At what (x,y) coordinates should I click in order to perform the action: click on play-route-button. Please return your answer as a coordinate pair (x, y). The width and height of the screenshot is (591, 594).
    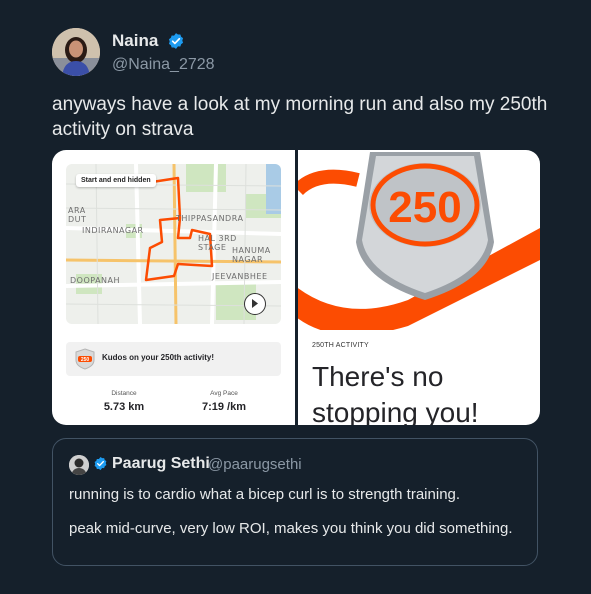
    Looking at the image, I should click on (255, 304).